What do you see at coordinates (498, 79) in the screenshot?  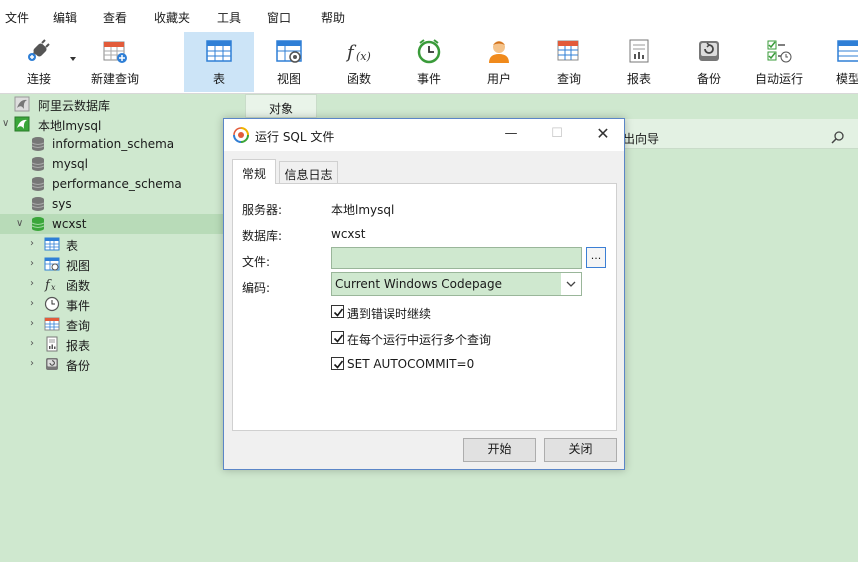 I see `user-tool-label: 用户` at bounding box center [498, 79].